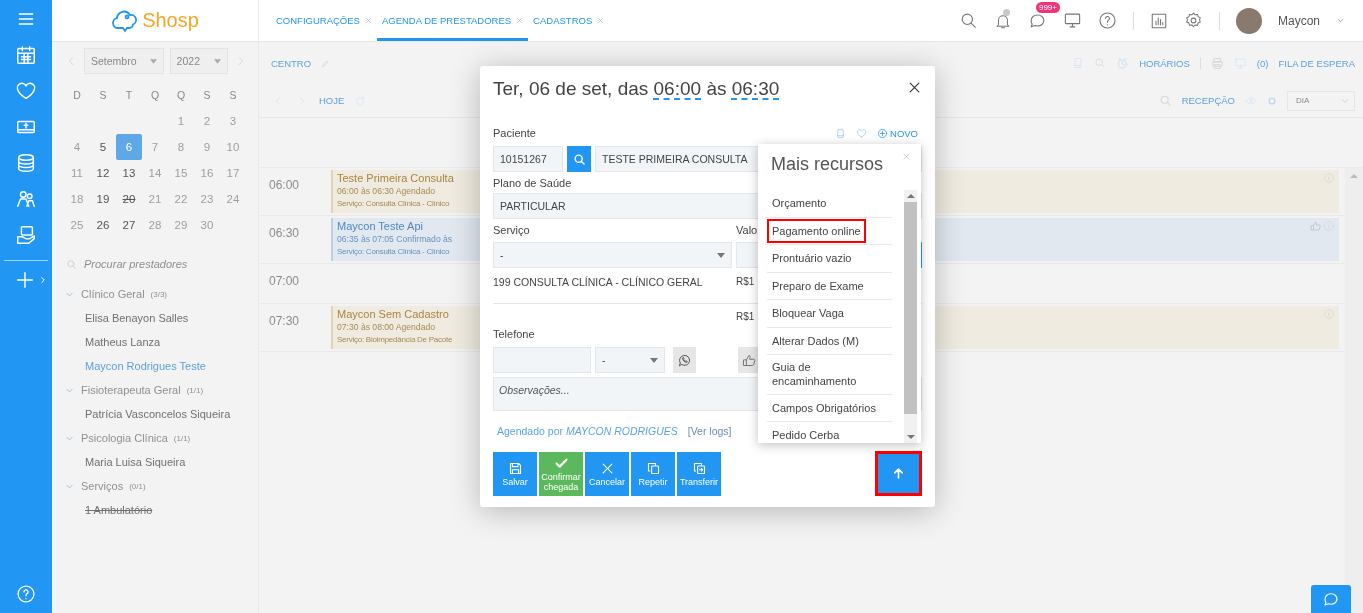 The image size is (1363, 613). What do you see at coordinates (284, 281) in the screenshot?
I see `time-label: 07:00` at bounding box center [284, 281].